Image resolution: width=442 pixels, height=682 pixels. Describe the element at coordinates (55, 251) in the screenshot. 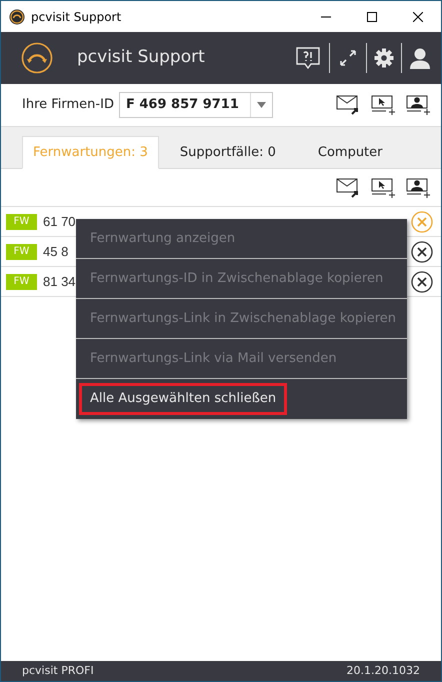

I see `session-id: 45 8` at that location.